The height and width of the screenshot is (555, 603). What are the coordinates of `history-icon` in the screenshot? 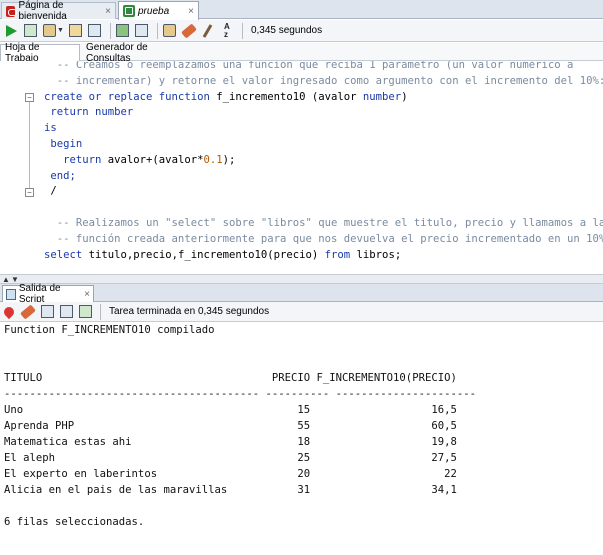 It's located at (208, 31).